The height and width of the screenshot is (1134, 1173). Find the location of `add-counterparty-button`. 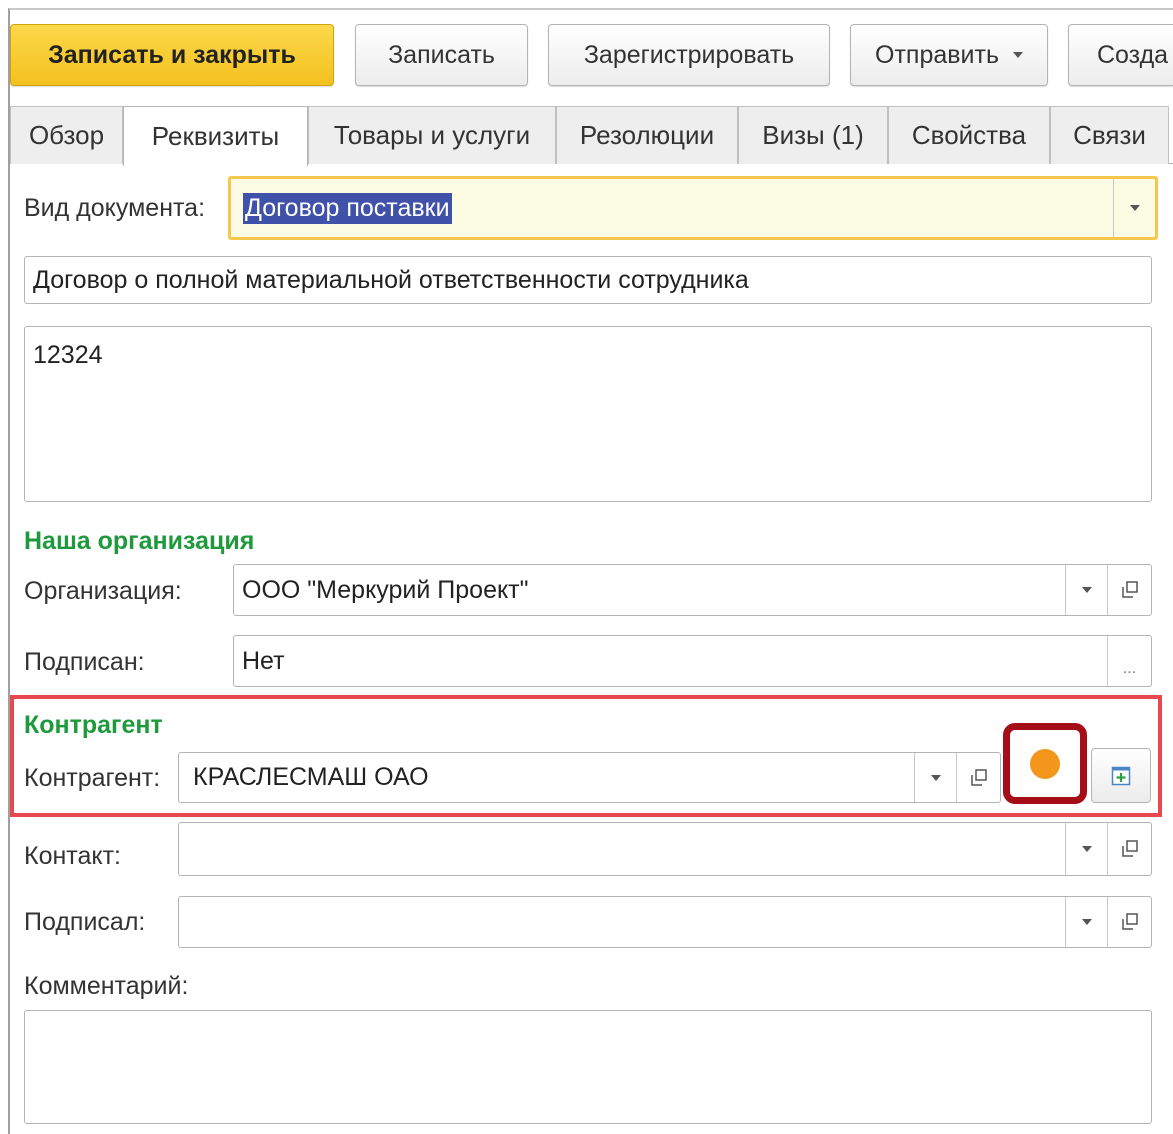

add-counterparty-button is located at coordinates (1121, 775).